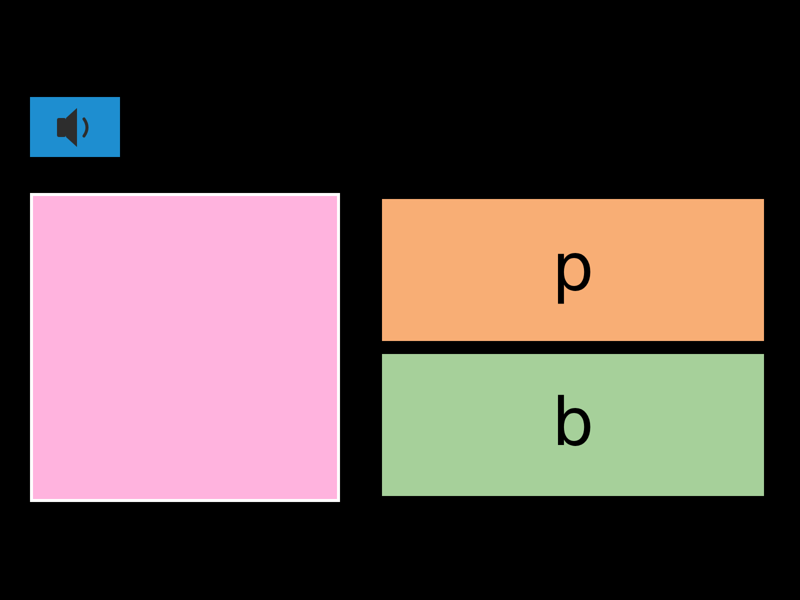 The height and width of the screenshot is (600, 800). I want to click on audio-button, so click(75, 127).